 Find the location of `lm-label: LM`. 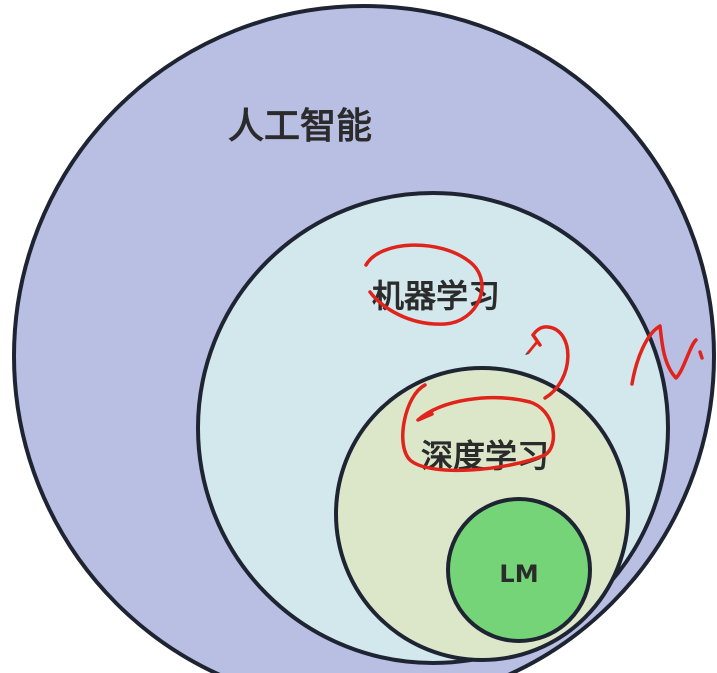

lm-label: LM is located at coordinates (518, 574).